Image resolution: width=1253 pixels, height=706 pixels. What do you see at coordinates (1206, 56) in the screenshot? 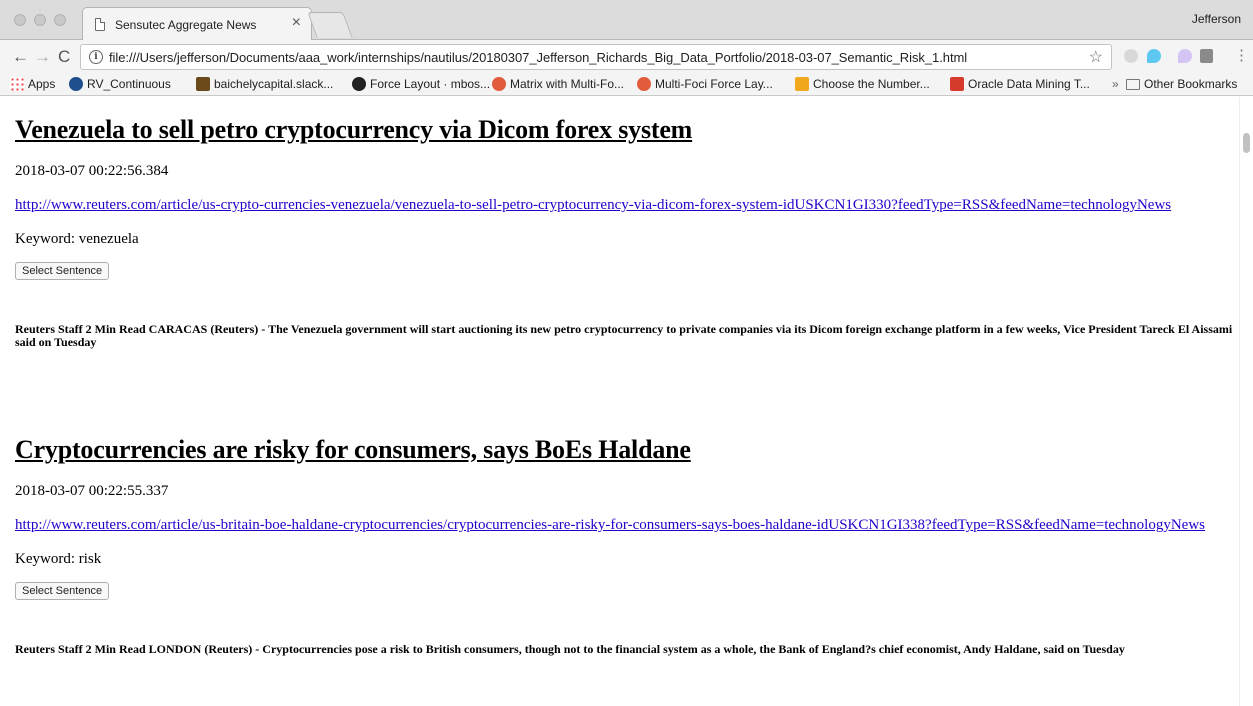
I see `film-extension-icon` at bounding box center [1206, 56].